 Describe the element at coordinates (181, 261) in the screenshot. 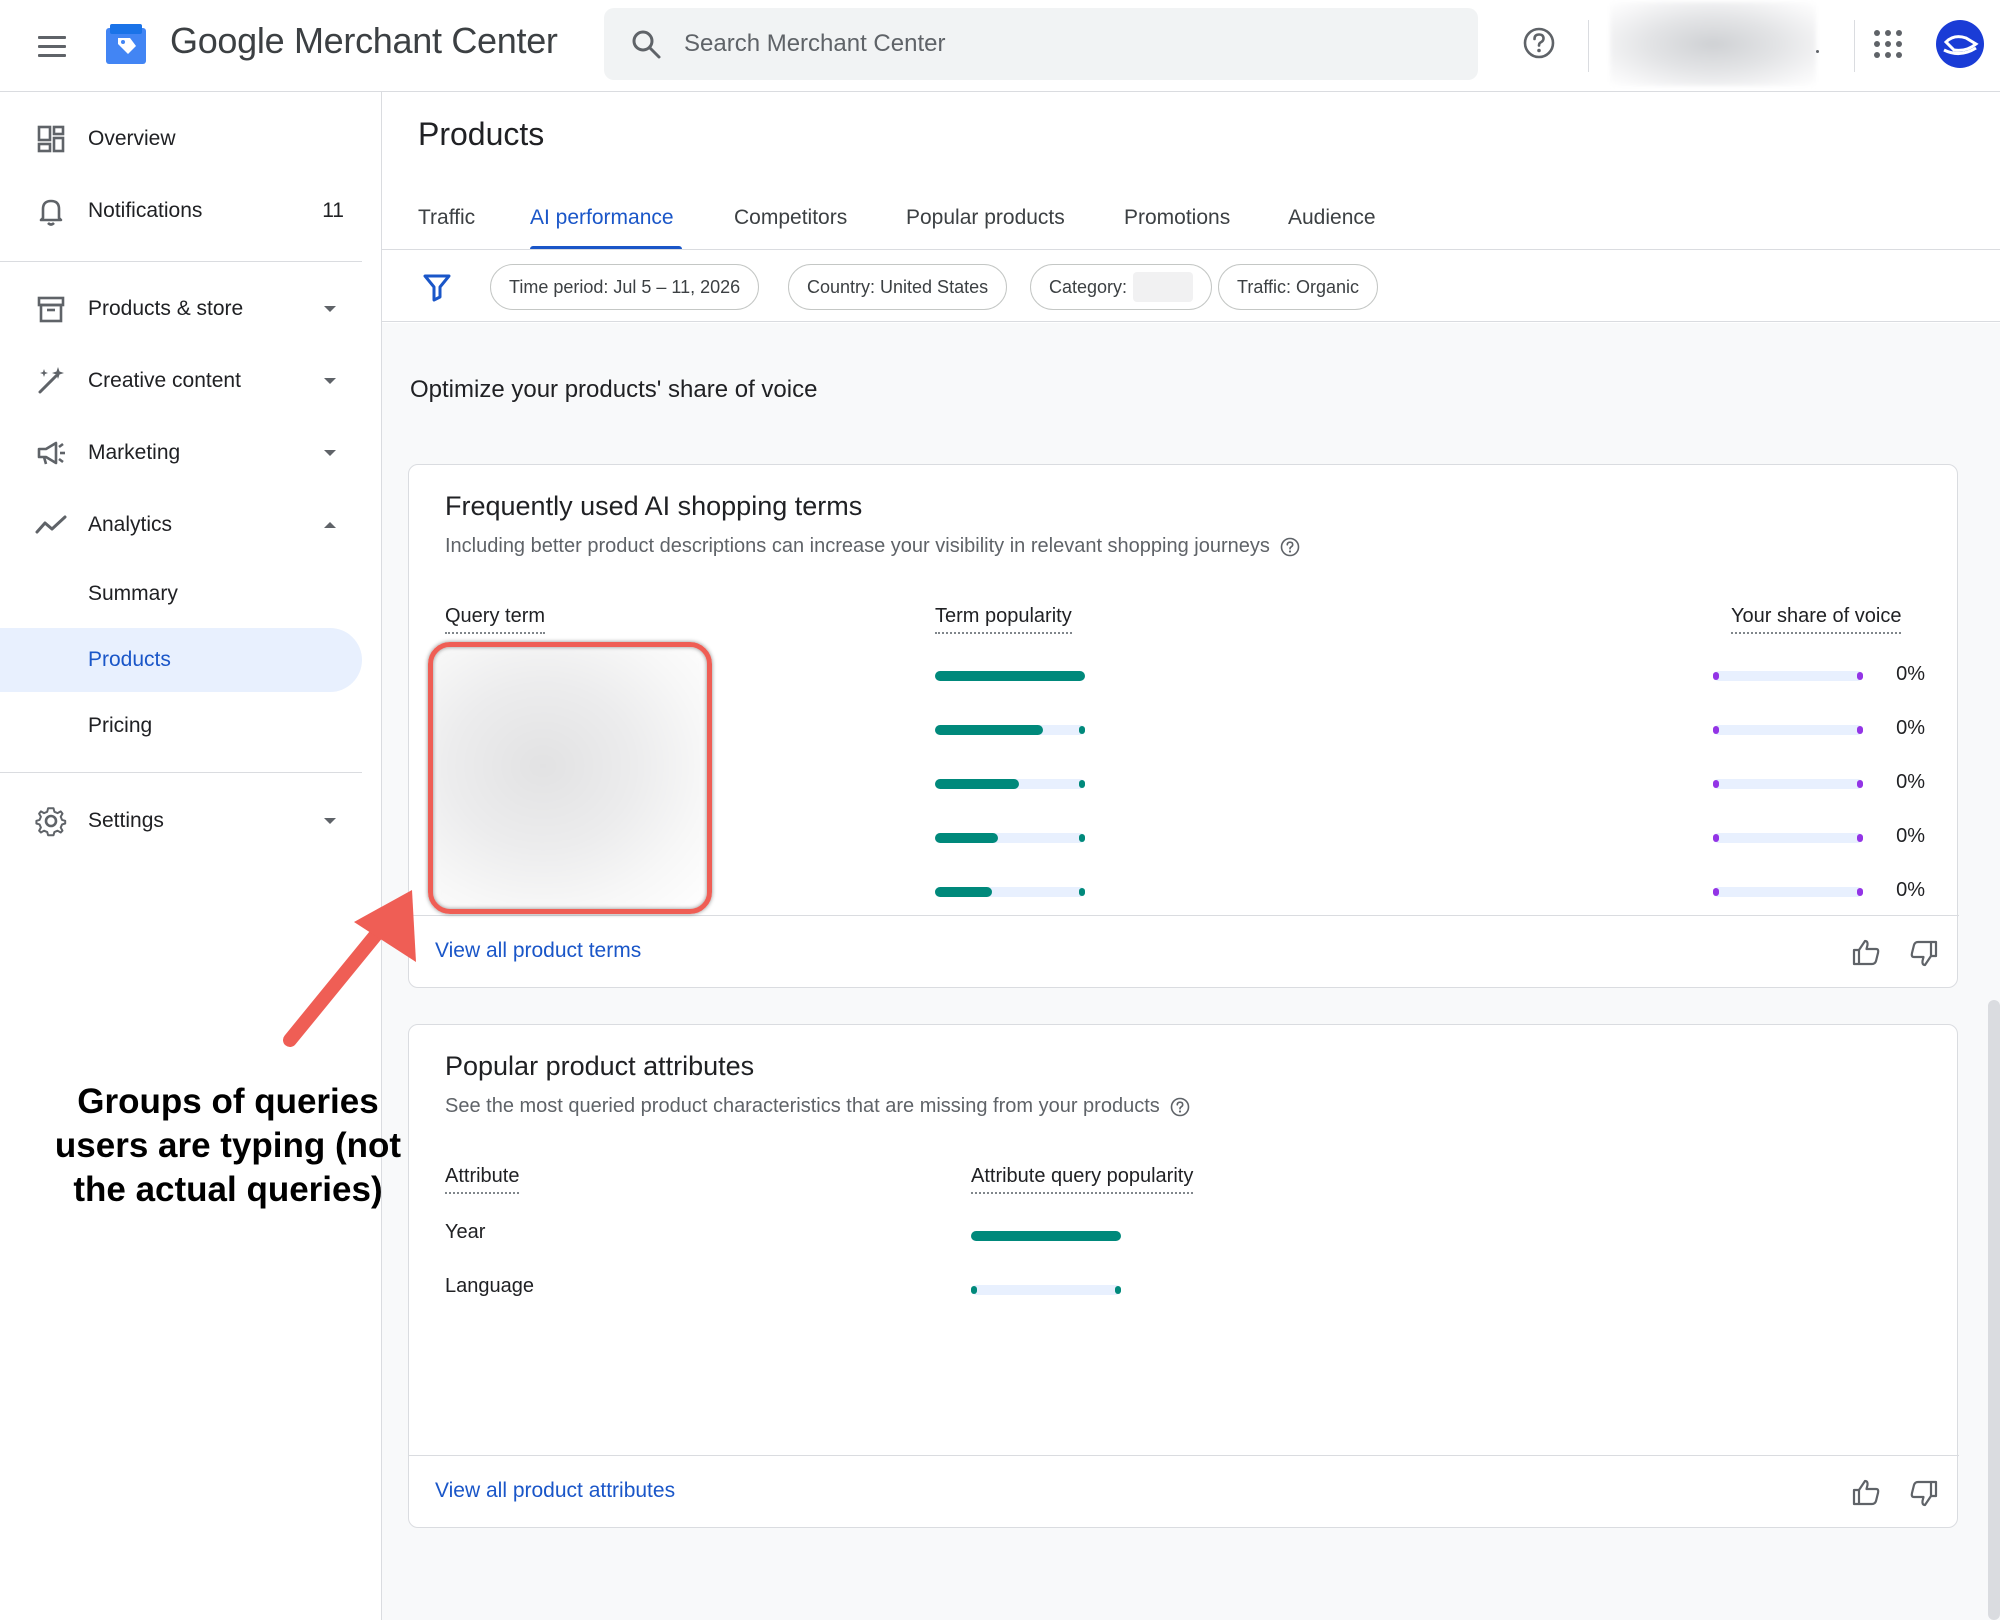

I see `sidebar-divider` at that location.